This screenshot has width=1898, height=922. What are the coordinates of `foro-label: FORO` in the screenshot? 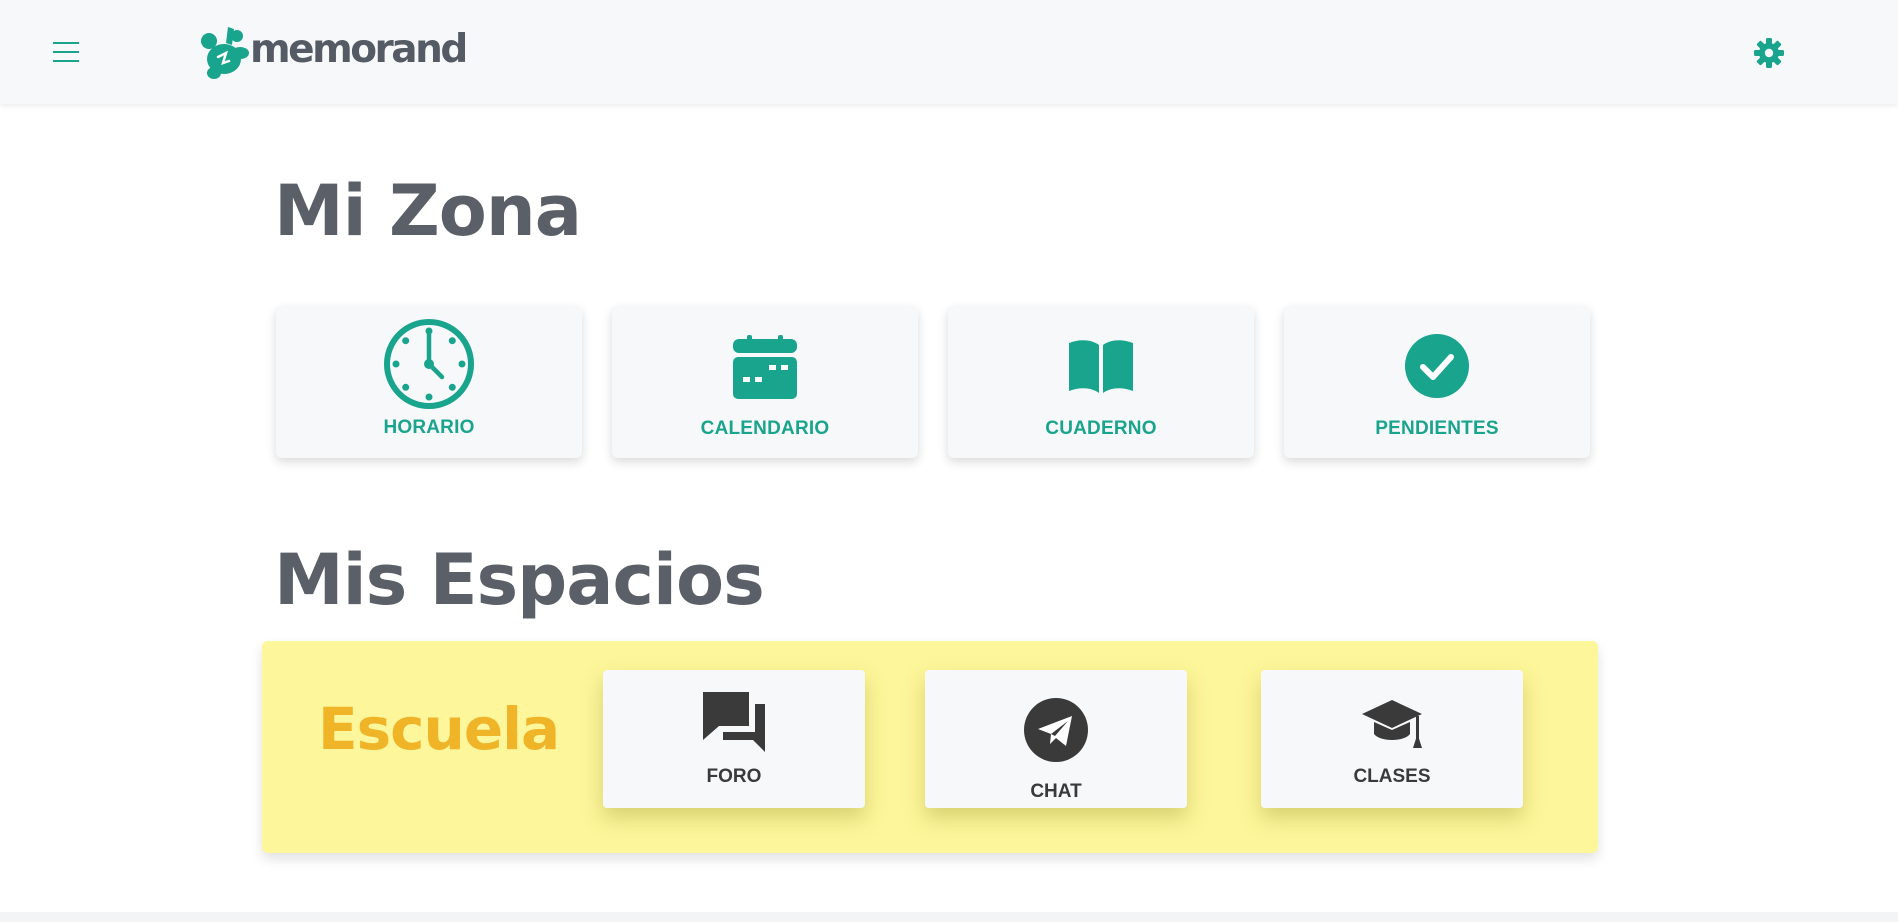 It's located at (734, 776).